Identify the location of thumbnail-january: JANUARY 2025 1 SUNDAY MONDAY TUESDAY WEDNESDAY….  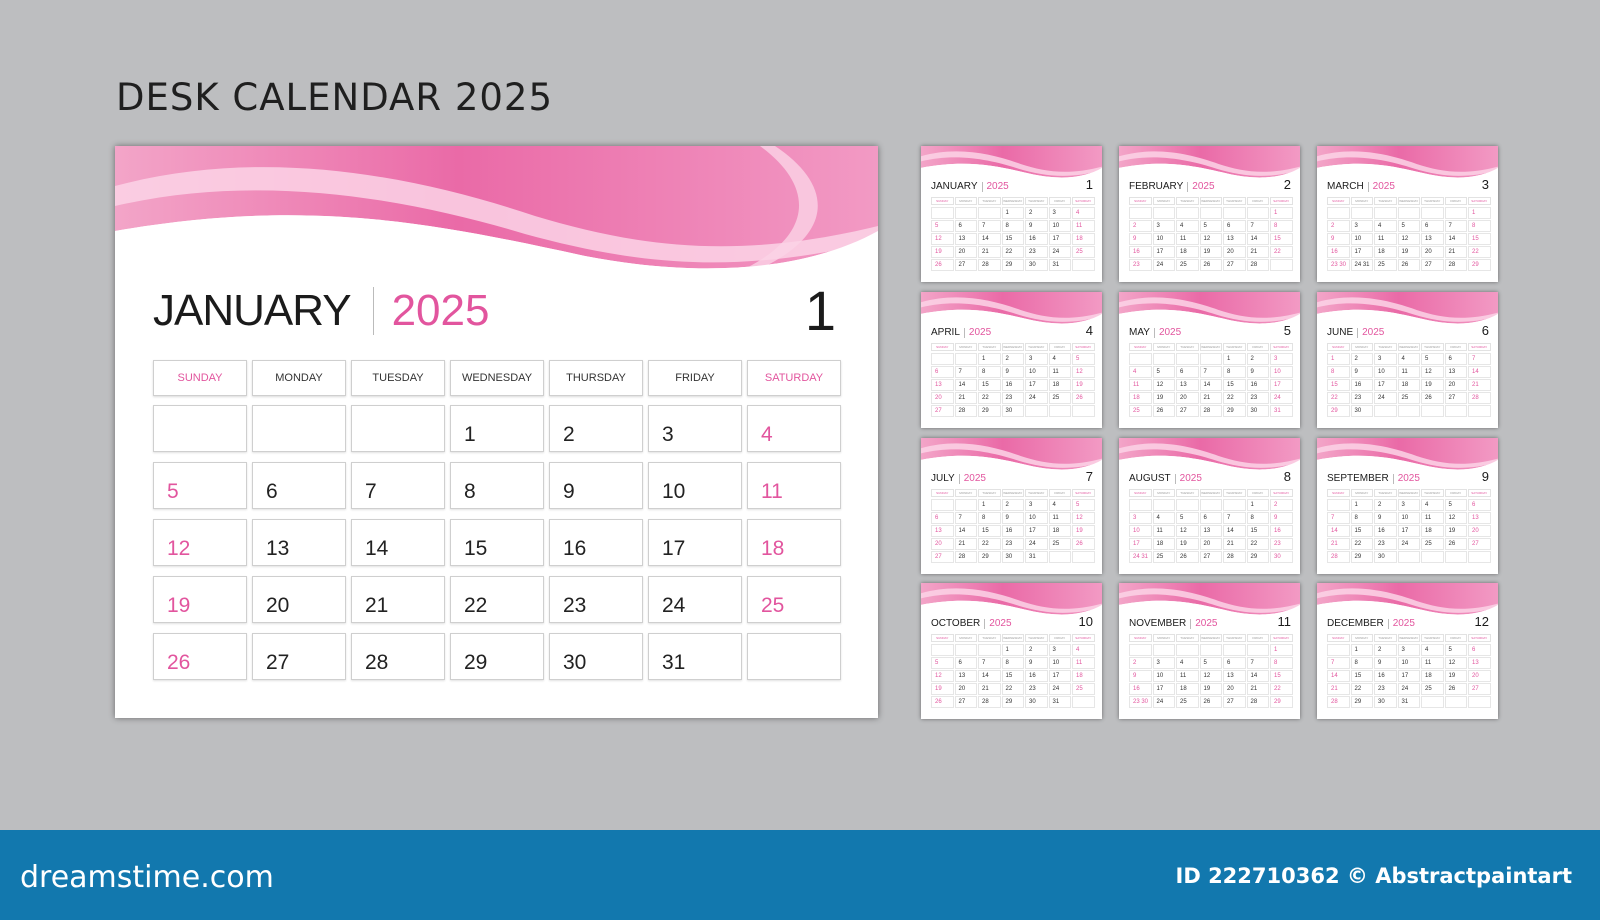
(1011, 214).